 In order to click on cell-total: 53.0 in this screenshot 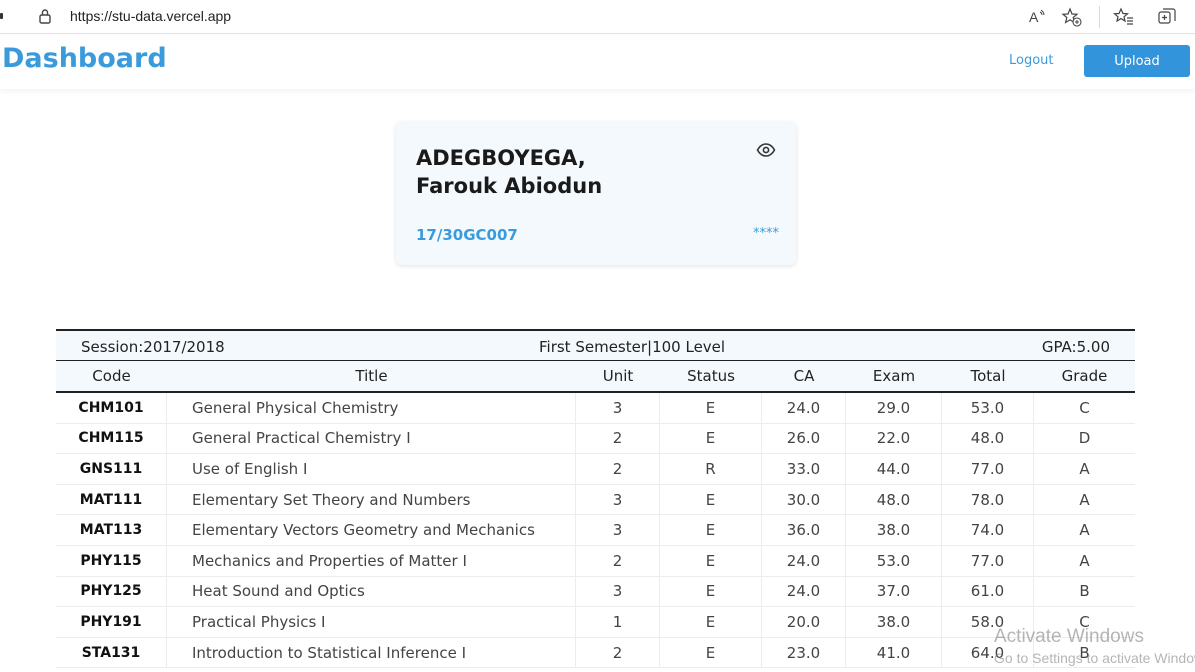, I will do `click(988, 408)`.